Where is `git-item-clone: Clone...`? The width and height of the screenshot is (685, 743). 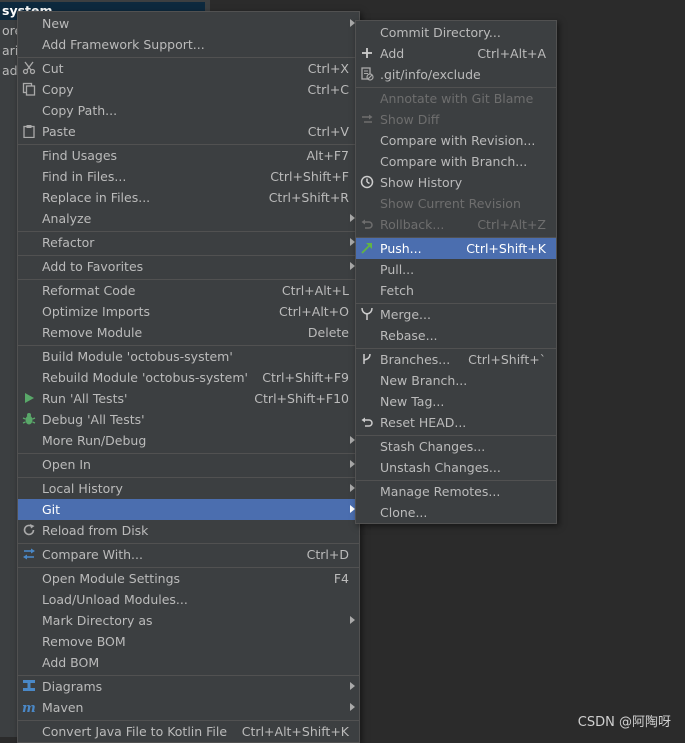 git-item-clone: Clone... is located at coordinates (456, 512).